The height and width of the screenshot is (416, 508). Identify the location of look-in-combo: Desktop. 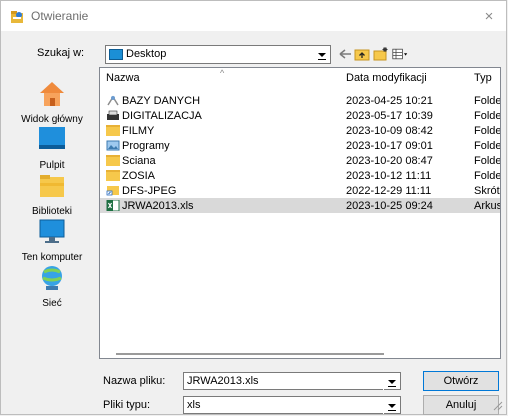
(218, 54).